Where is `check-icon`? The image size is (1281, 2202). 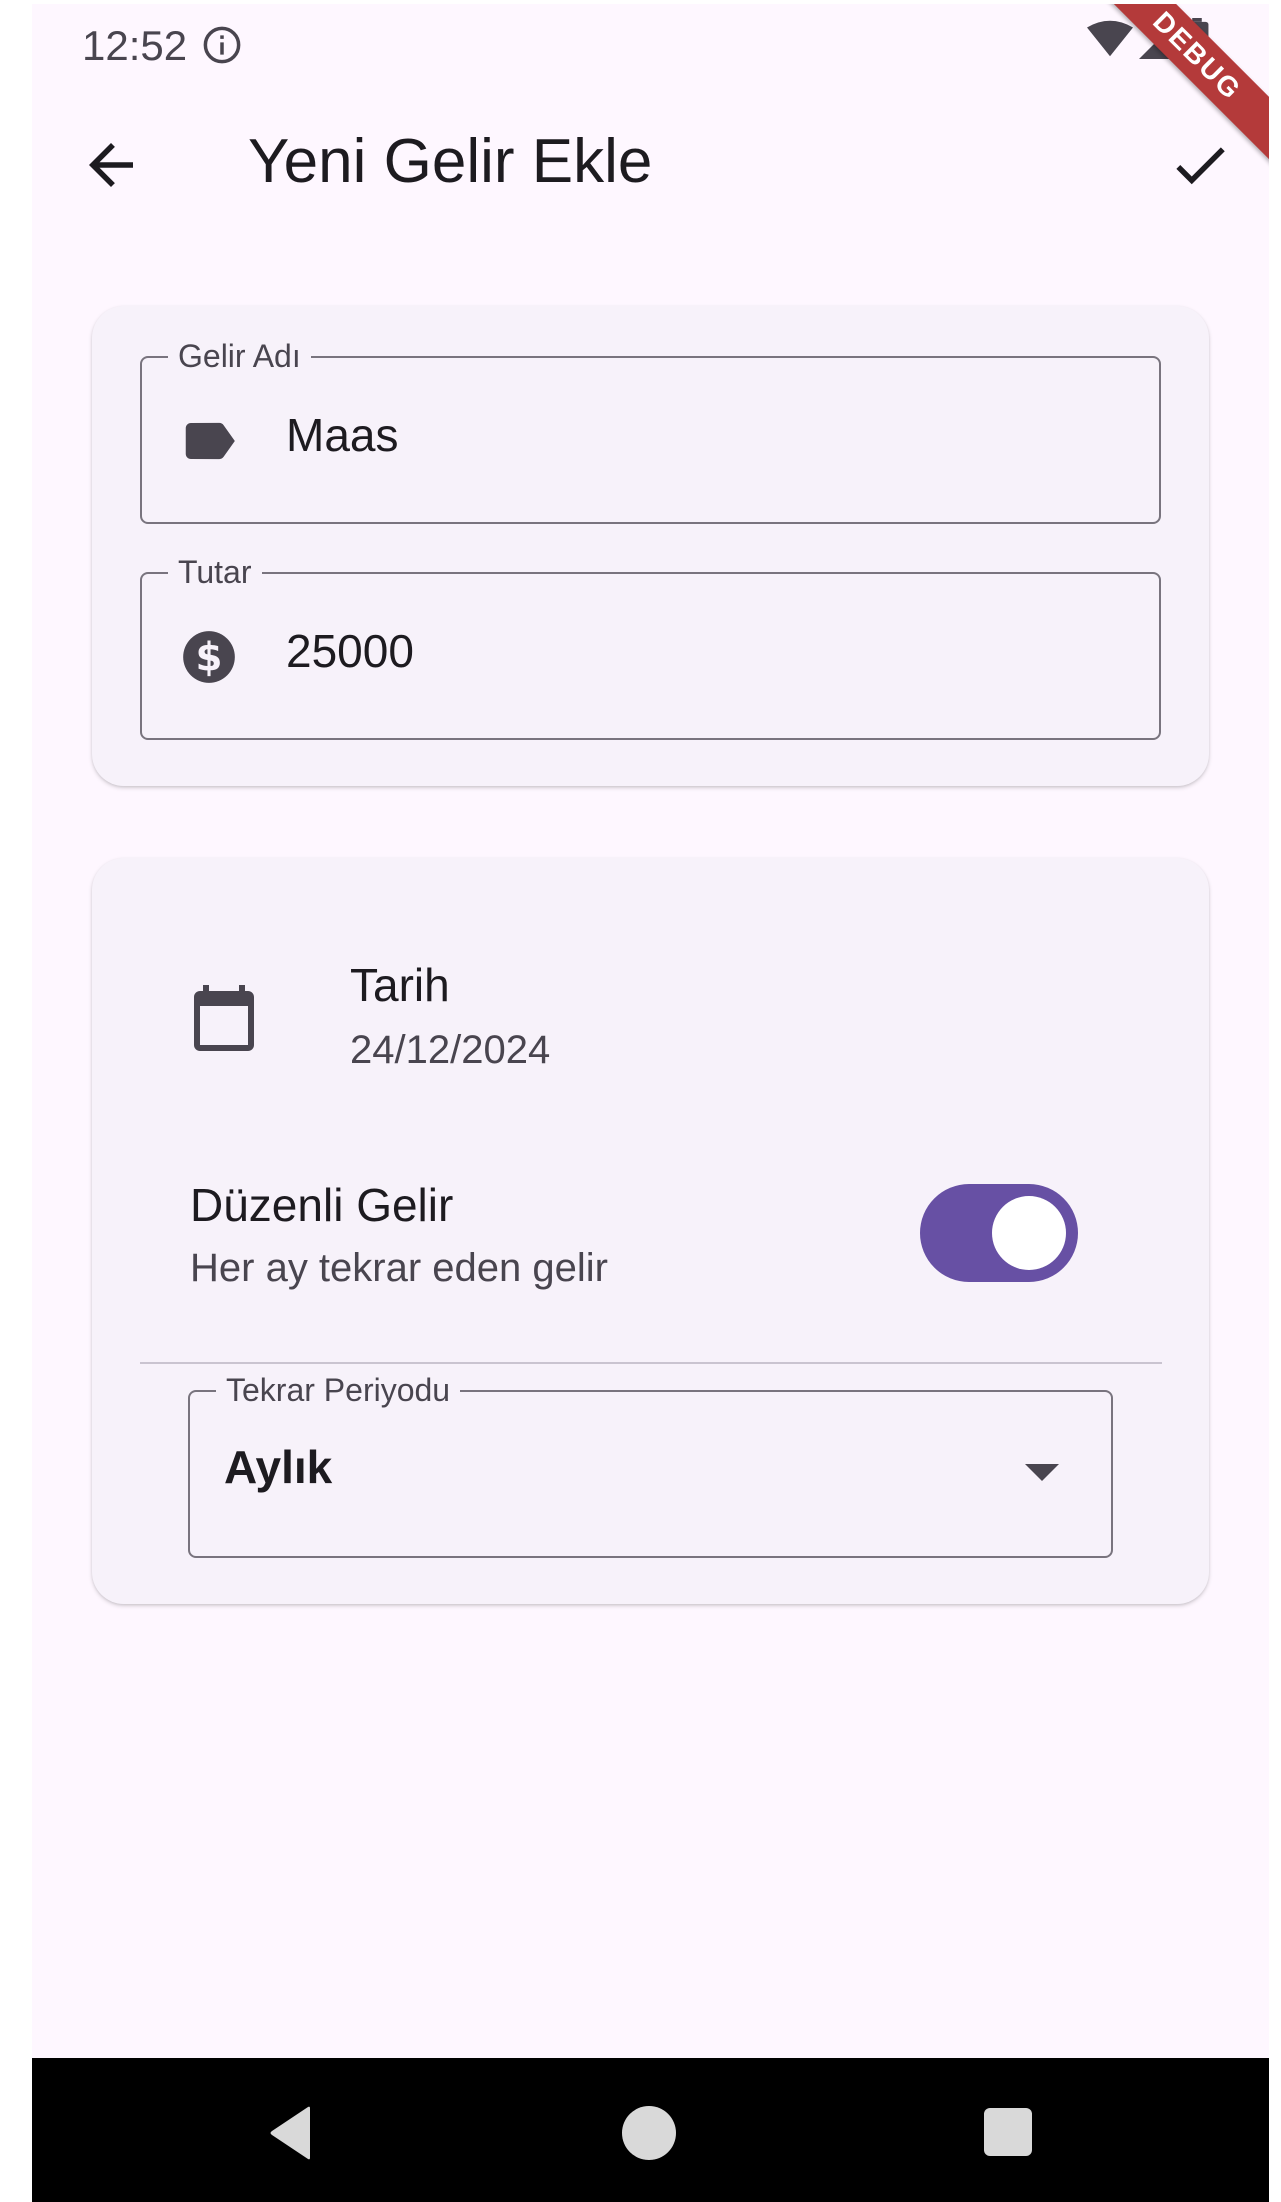
check-icon is located at coordinates (1200, 165).